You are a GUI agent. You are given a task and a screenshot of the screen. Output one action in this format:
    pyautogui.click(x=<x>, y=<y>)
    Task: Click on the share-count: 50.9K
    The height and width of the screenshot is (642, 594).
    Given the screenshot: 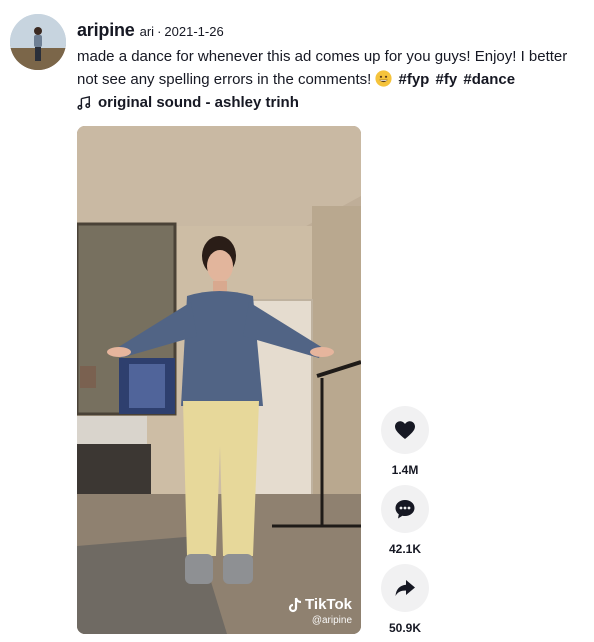 What is the action you would take?
    pyautogui.click(x=405, y=628)
    